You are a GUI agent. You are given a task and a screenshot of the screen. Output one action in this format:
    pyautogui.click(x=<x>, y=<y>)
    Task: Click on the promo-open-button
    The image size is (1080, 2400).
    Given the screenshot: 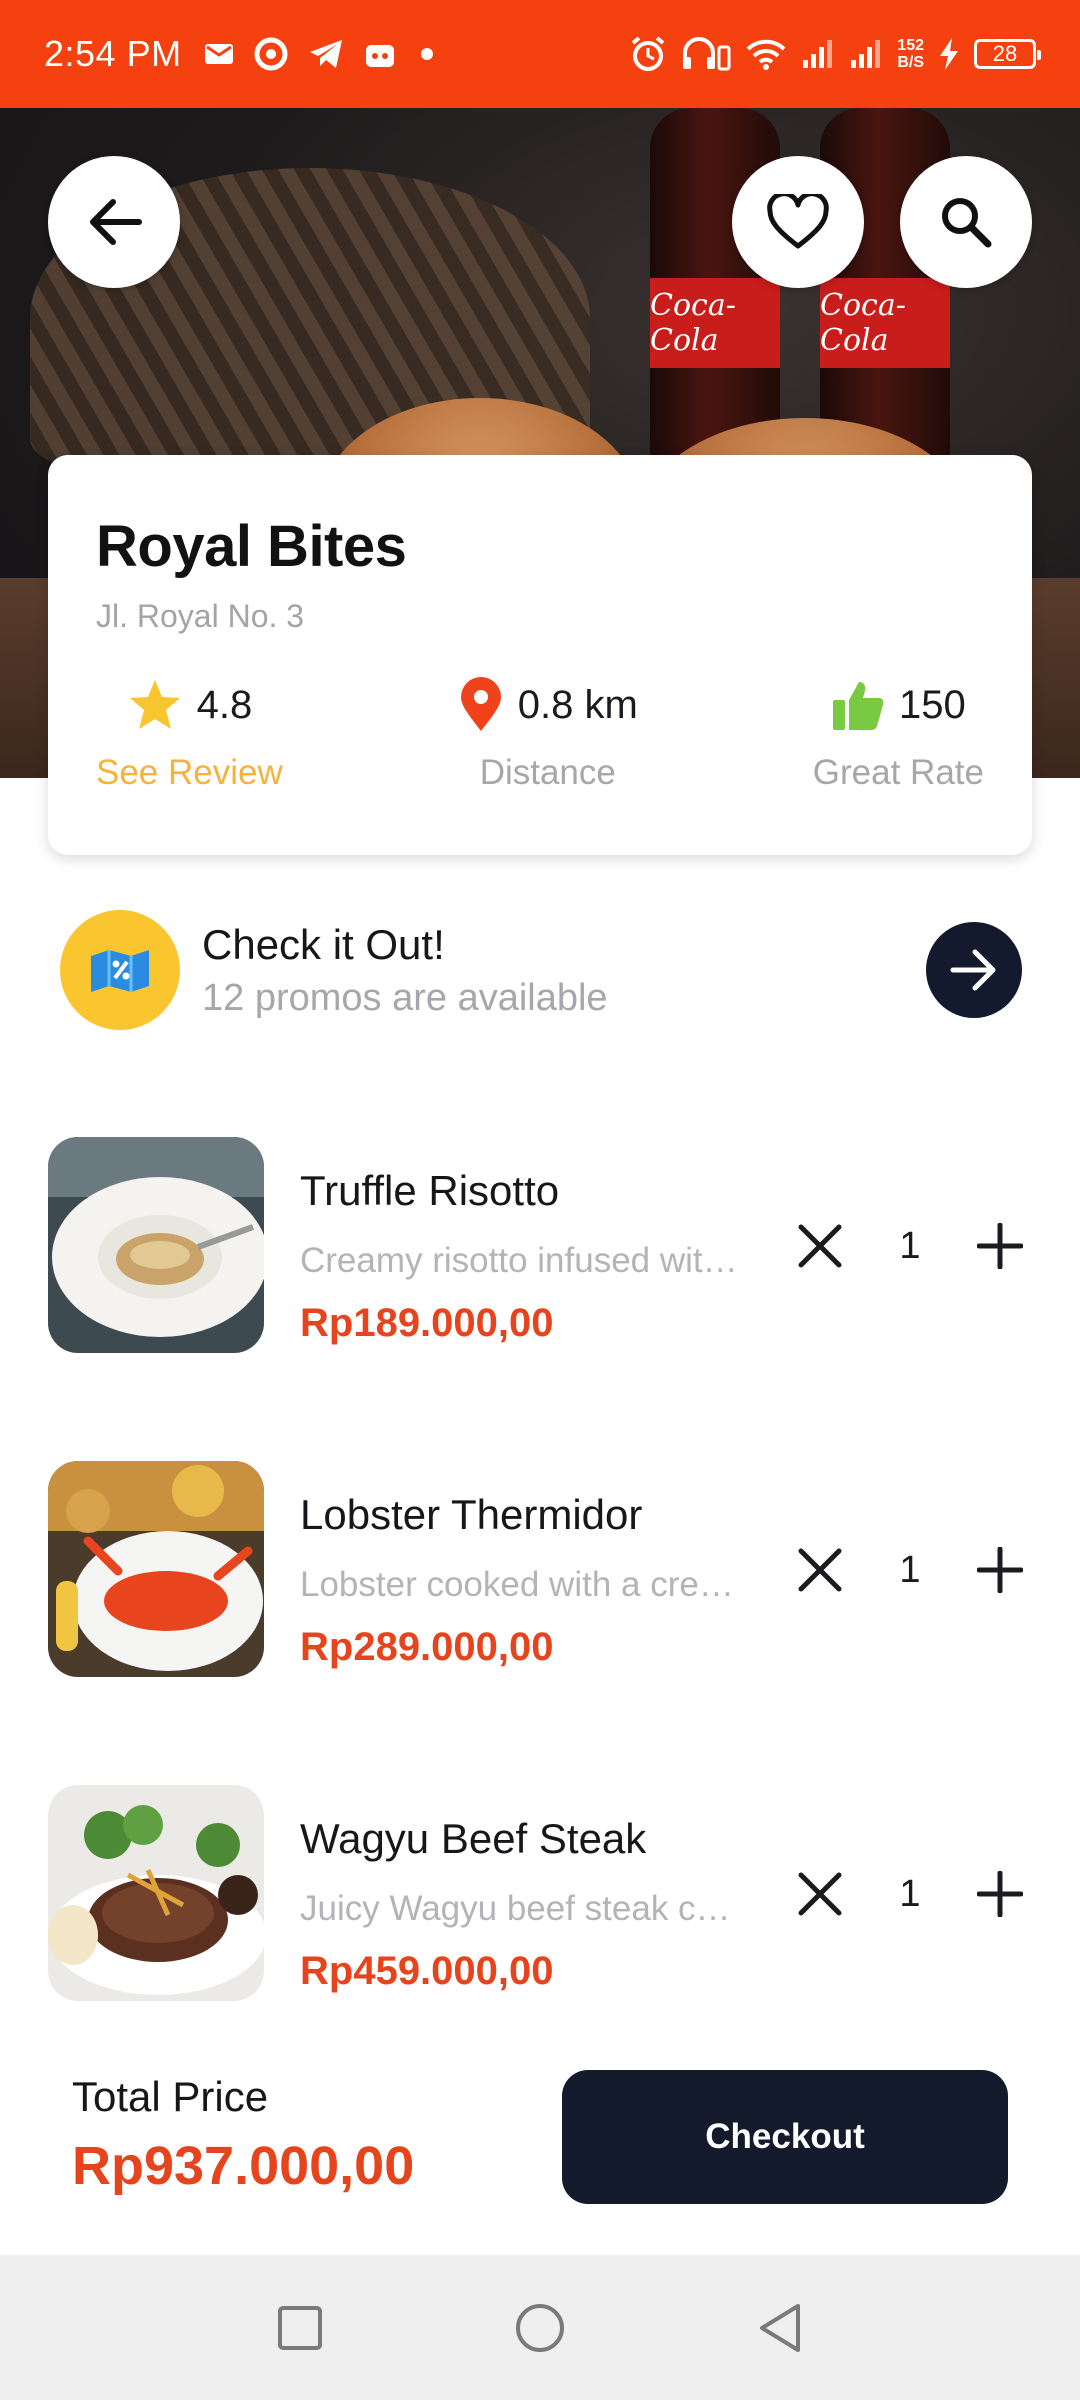 What is the action you would take?
    pyautogui.click(x=974, y=970)
    